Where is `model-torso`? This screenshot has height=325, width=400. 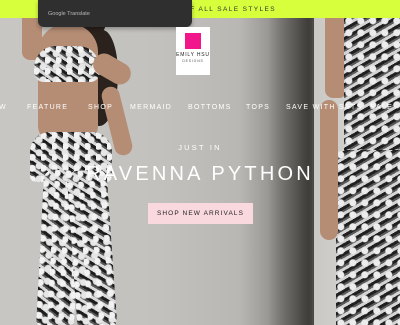 model-torso is located at coordinates (68, 83).